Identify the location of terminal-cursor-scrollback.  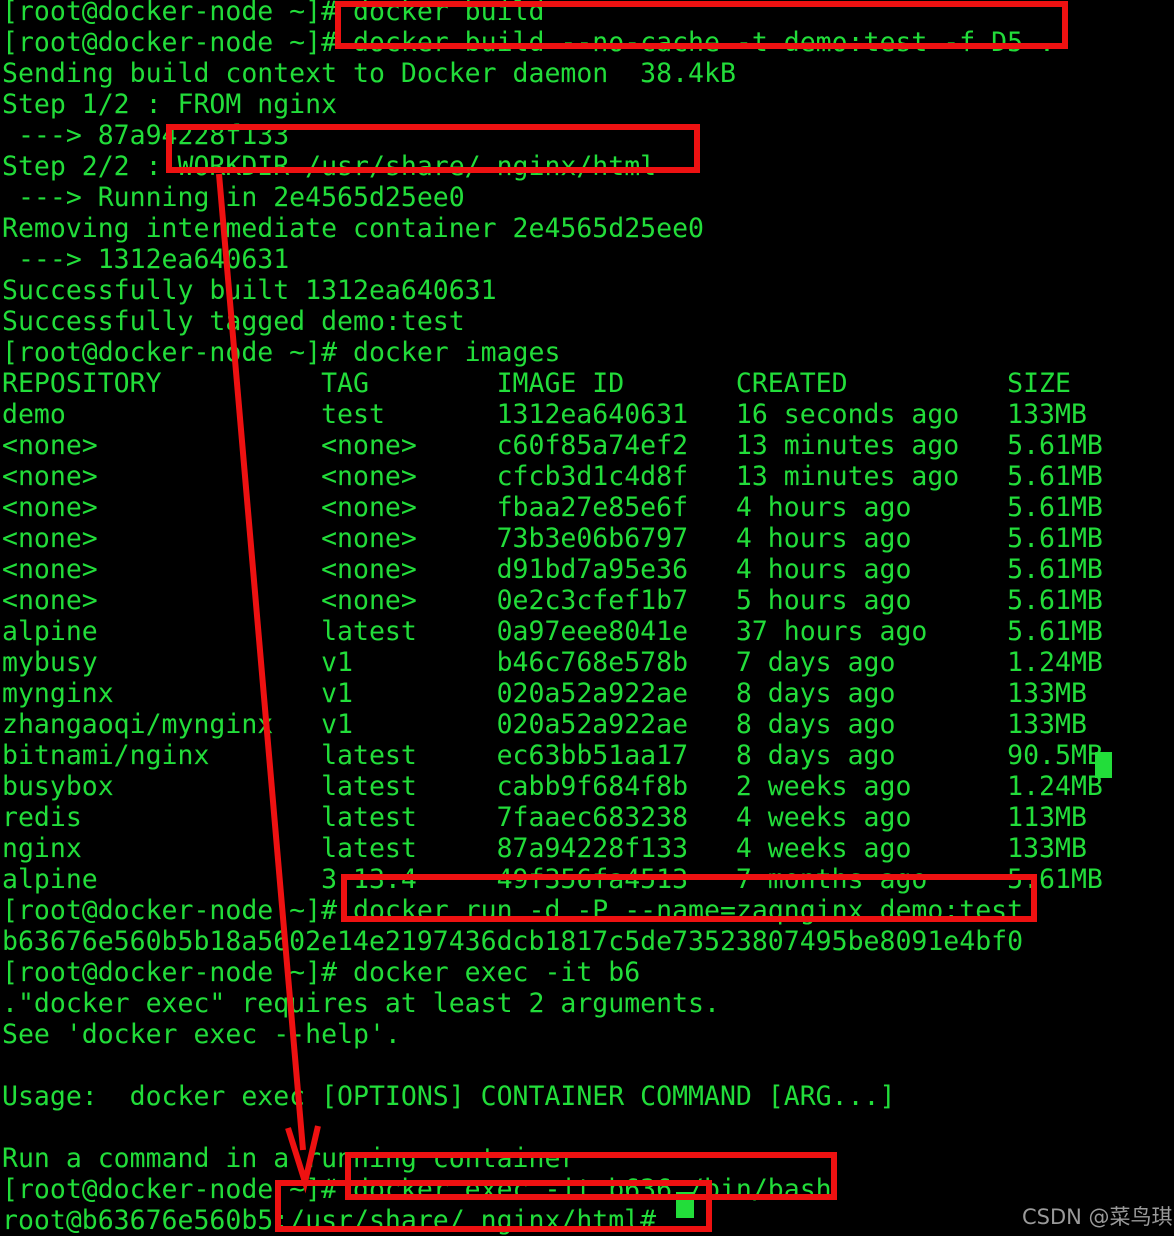
(1103, 765).